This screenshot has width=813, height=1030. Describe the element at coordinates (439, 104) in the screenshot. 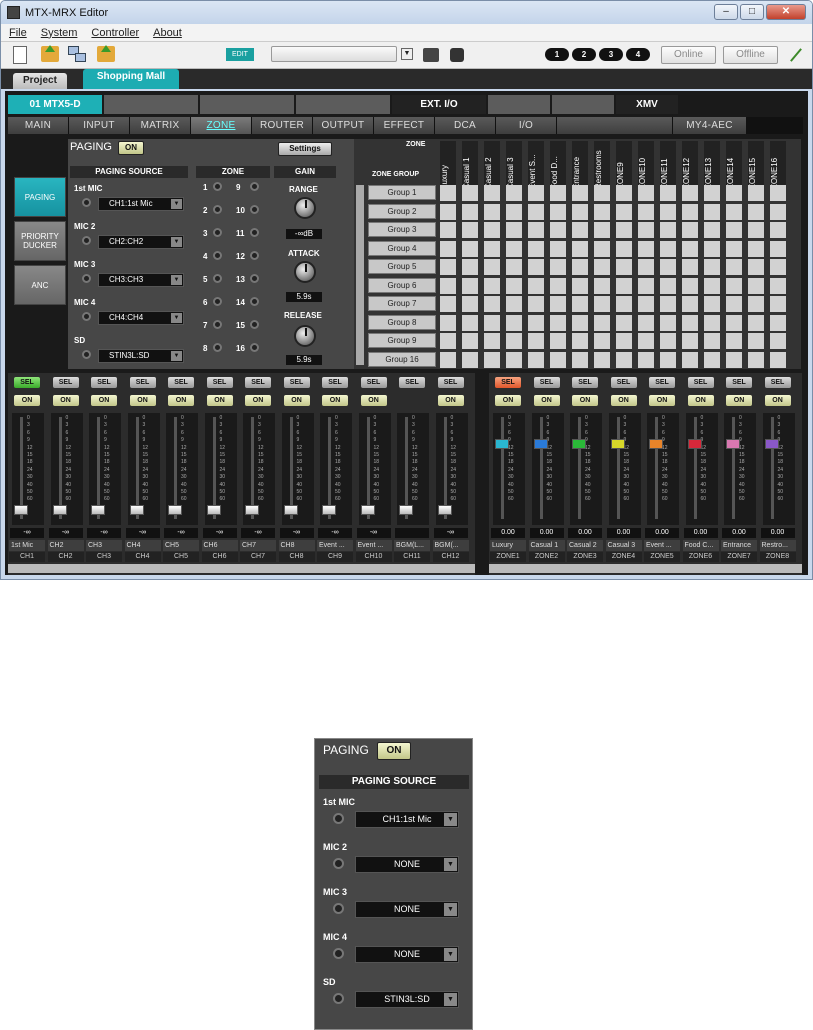

I see `device-tab-ext-io: EXT. I/O` at that location.